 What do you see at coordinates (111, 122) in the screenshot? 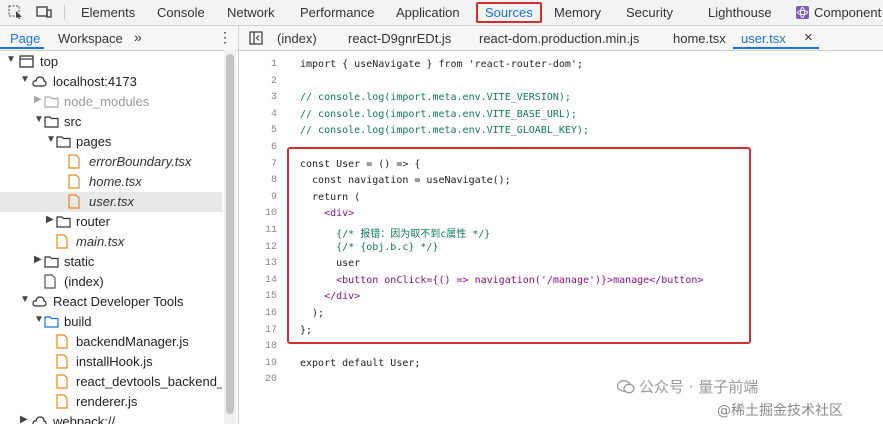
I see `tree-item-src: ▼ src` at bounding box center [111, 122].